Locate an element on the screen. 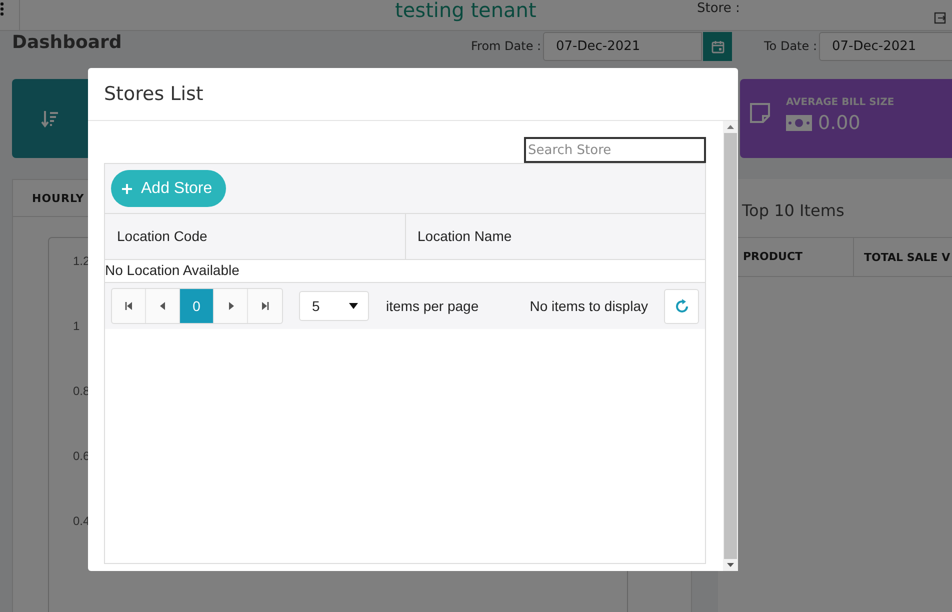 This screenshot has width=952, height=612. column-header: TOTAL SALE V is located at coordinates (907, 257).